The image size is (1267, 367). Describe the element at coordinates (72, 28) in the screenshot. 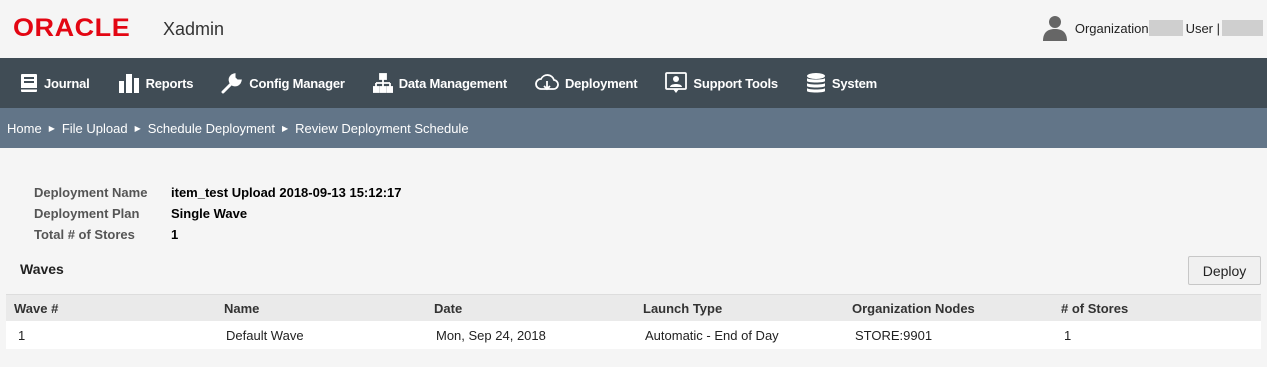

I see `oracle-logo: ORACLE` at that location.